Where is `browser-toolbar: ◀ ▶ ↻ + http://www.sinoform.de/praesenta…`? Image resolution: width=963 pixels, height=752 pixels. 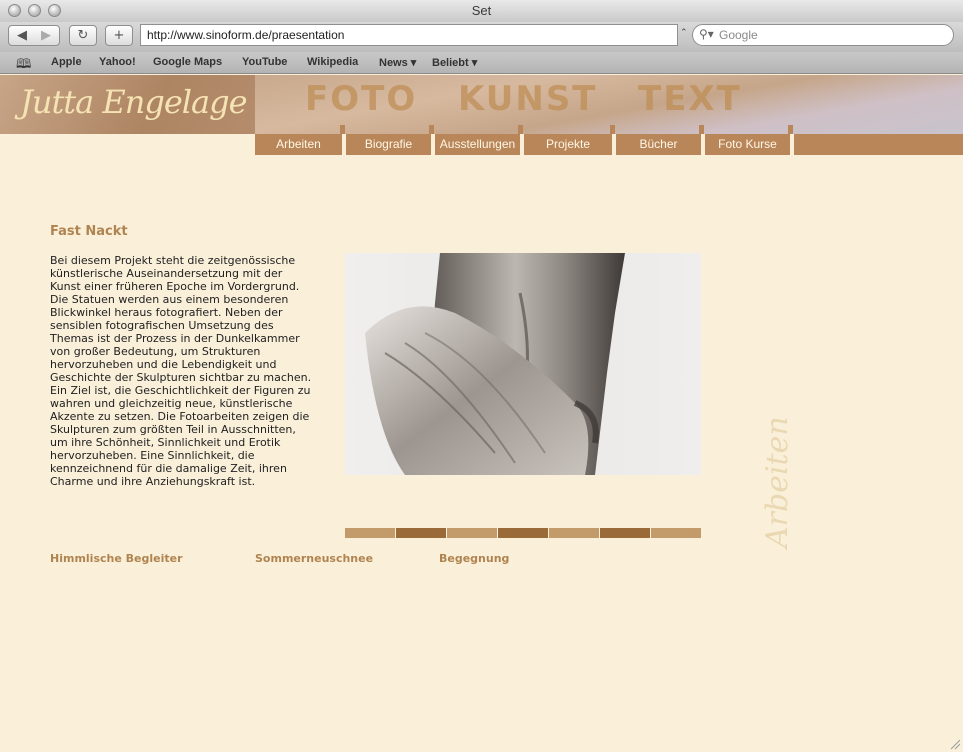 browser-toolbar: ◀ ▶ ↻ + http://www.sinoform.de/praesenta… is located at coordinates (481, 37).